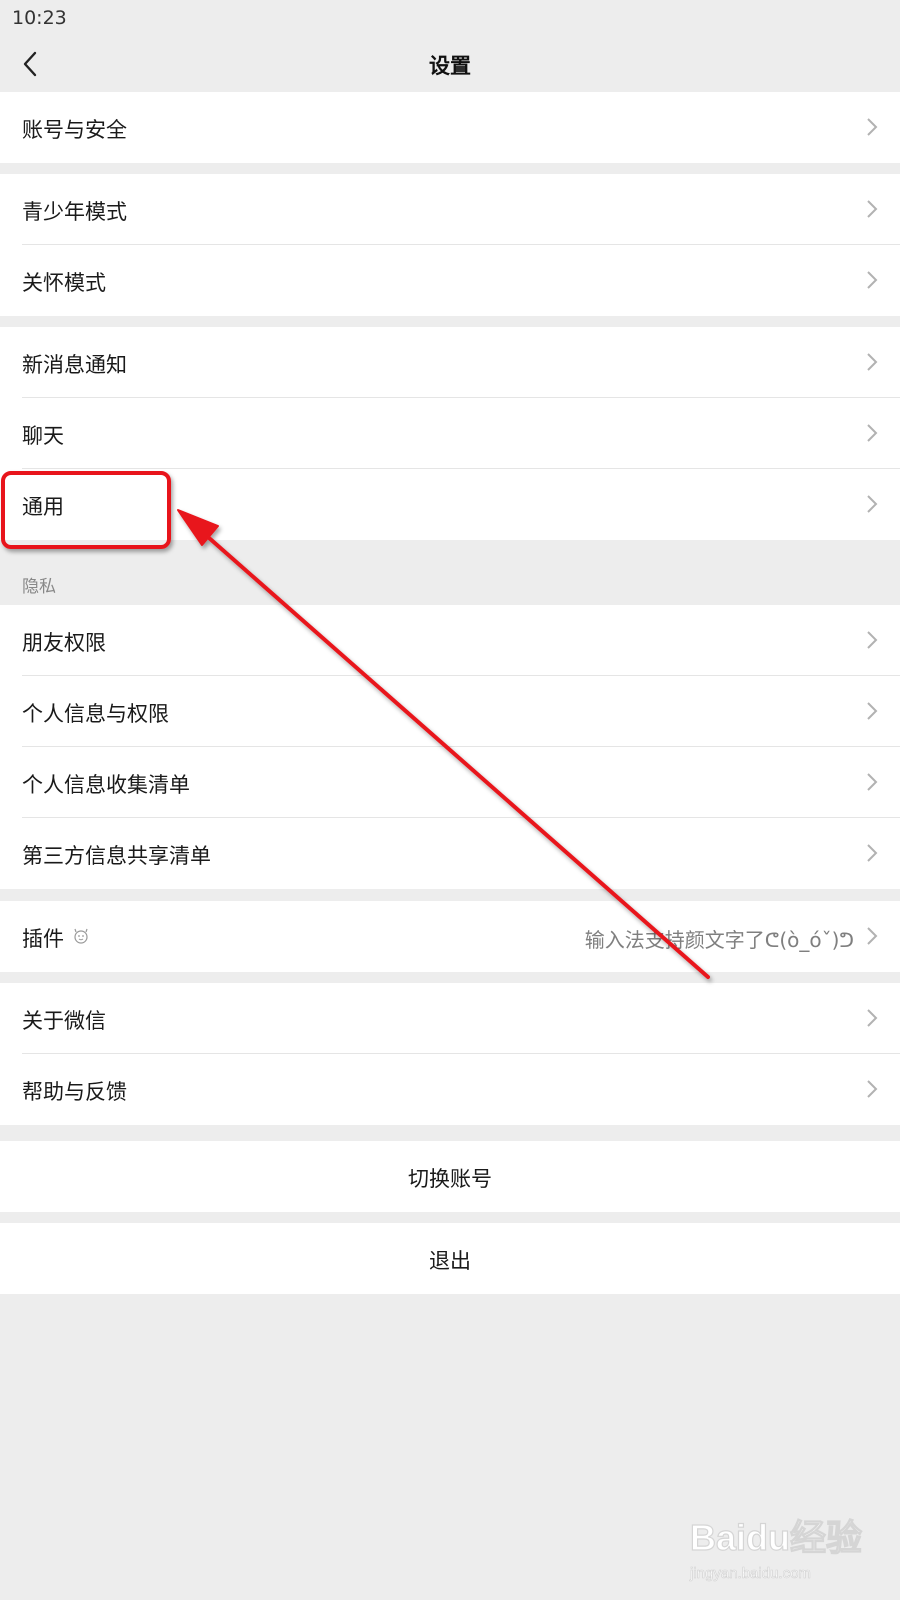  Describe the element at coordinates (750, 1573) in the screenshot. I see `watermark-url-text: jingyan.baidu.com` at that location.